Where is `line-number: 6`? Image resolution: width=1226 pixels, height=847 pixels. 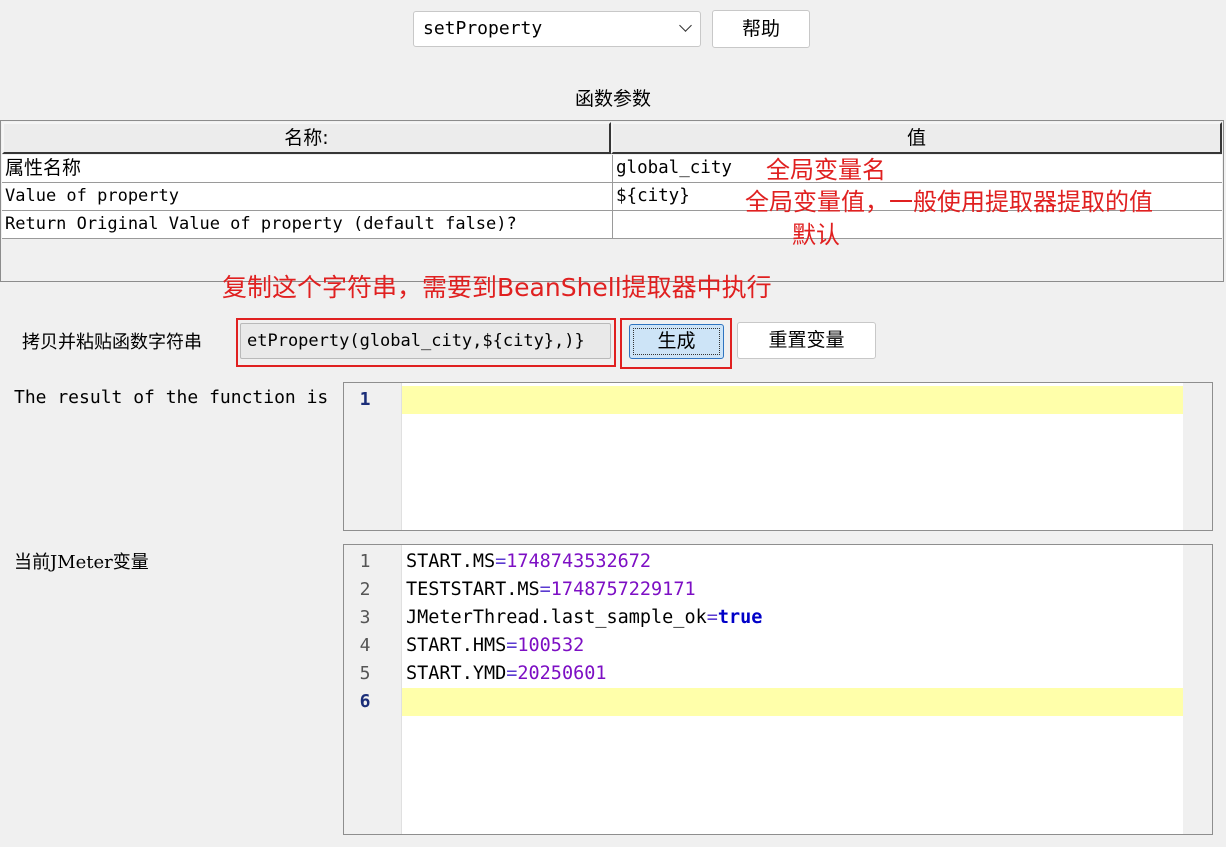 line-number: 6 is located at coordinates (365, 701).